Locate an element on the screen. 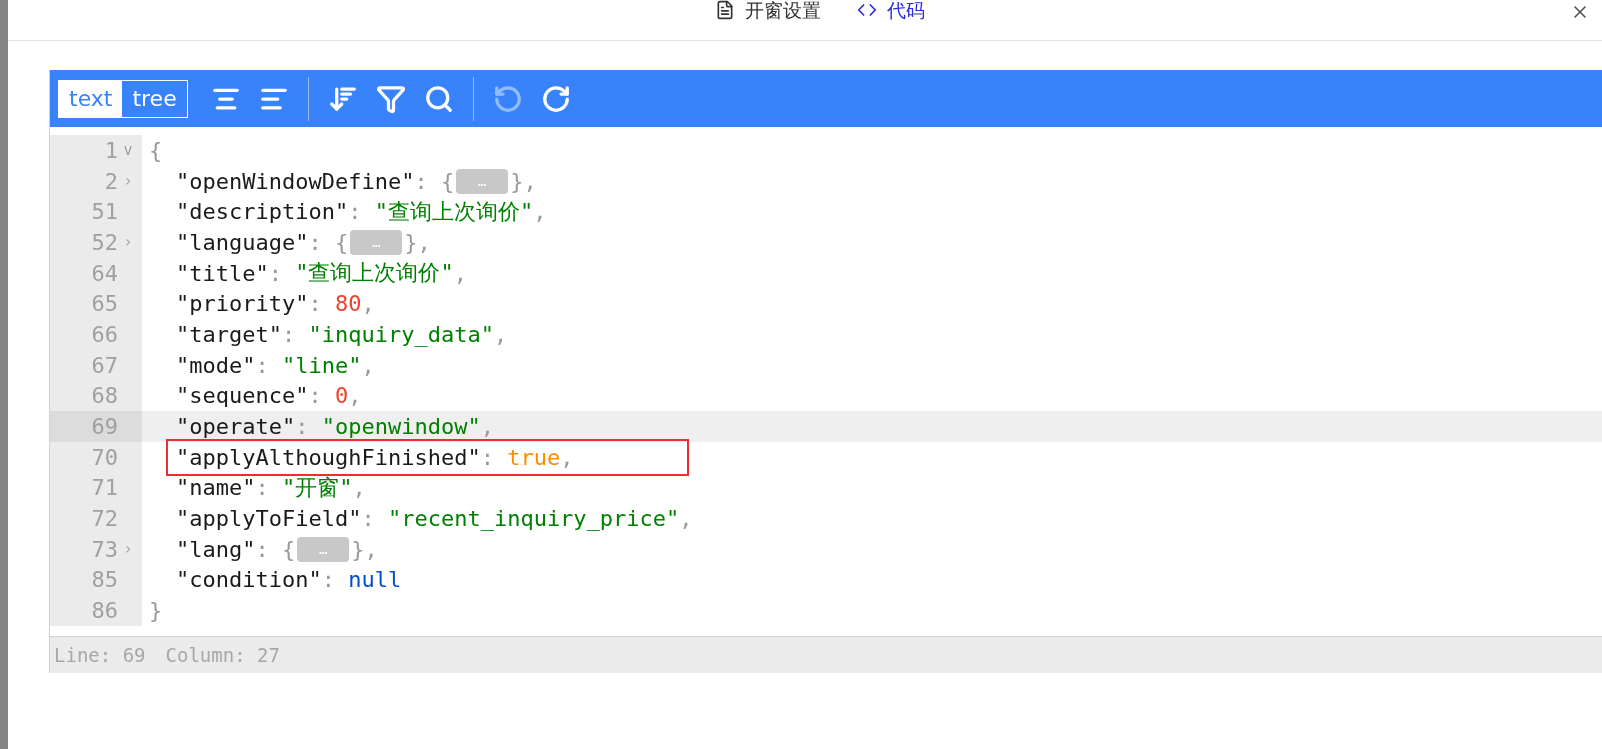 The width and height of the screenshot is (1602, 749). json-key: "applyAlthoughFinished" is located at coordinates (328, 457).